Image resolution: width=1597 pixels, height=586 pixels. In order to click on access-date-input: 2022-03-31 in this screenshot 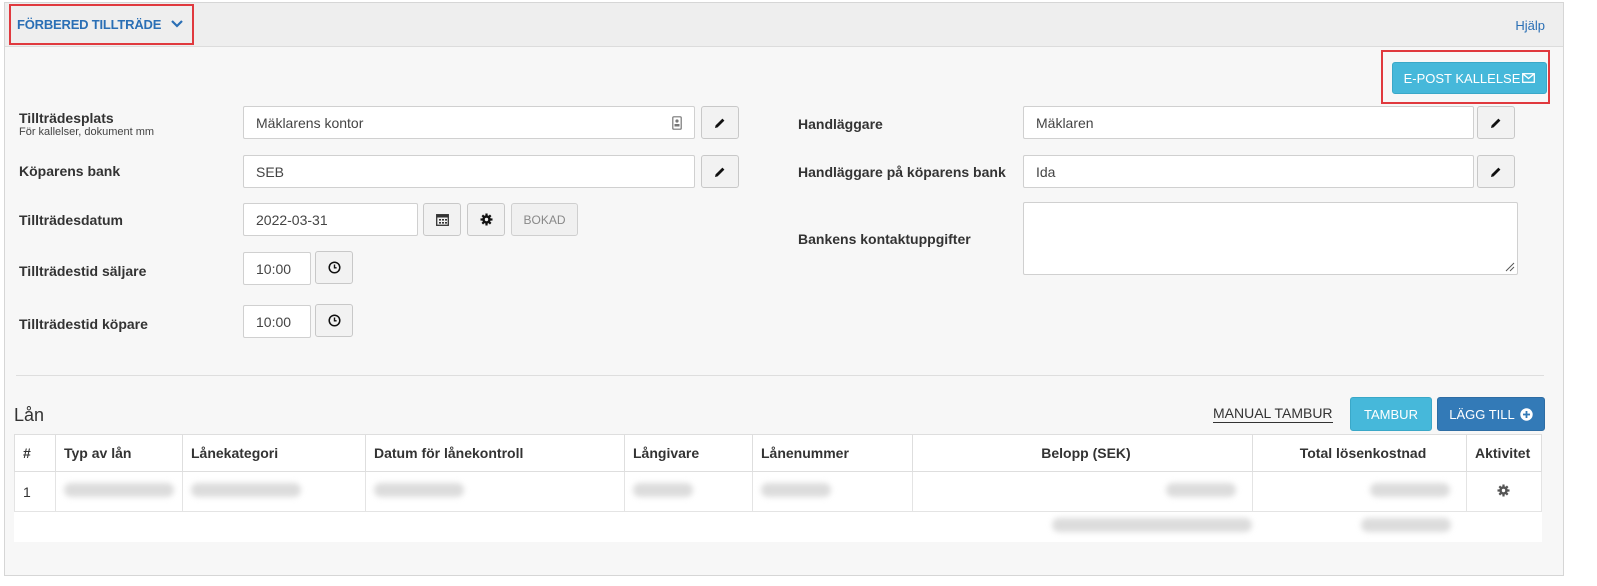, I will do `click(330, 219)`.